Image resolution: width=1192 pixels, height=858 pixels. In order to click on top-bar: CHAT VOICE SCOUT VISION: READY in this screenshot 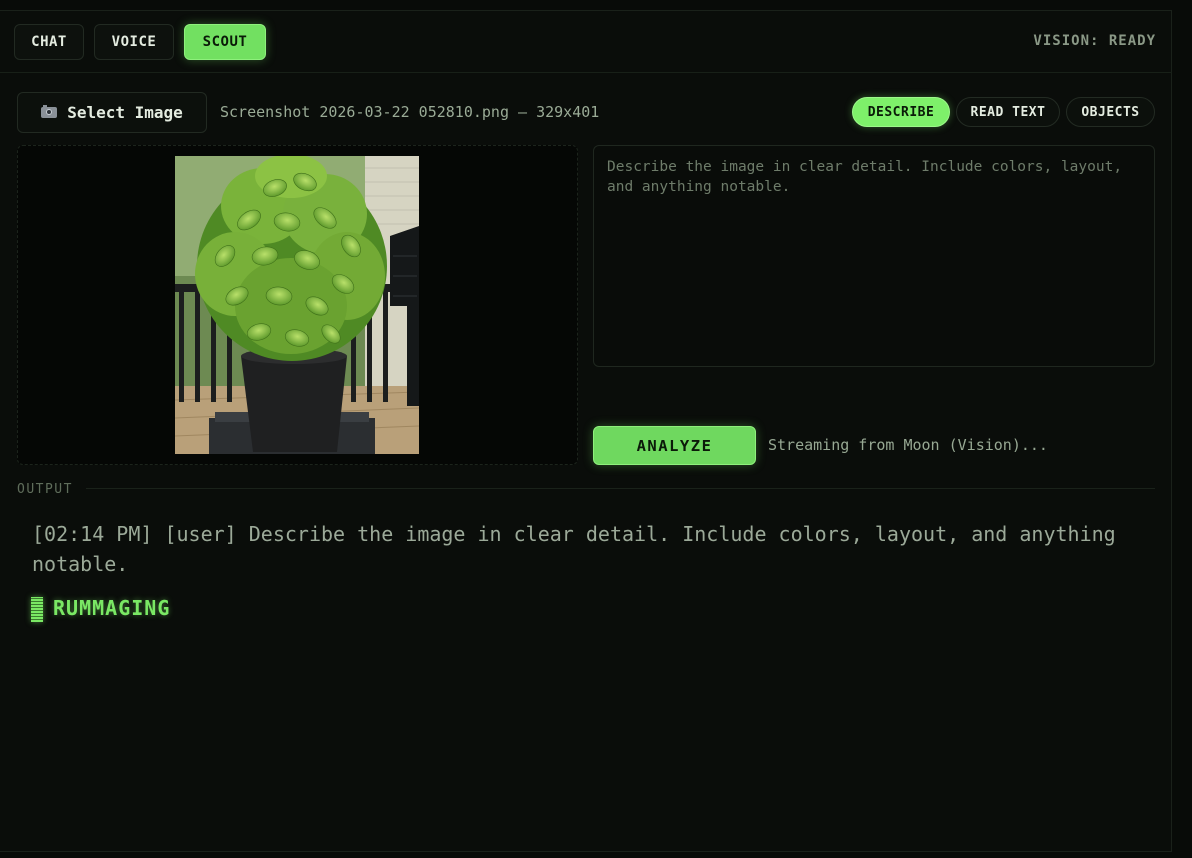, I will do `click(586, 41)`.